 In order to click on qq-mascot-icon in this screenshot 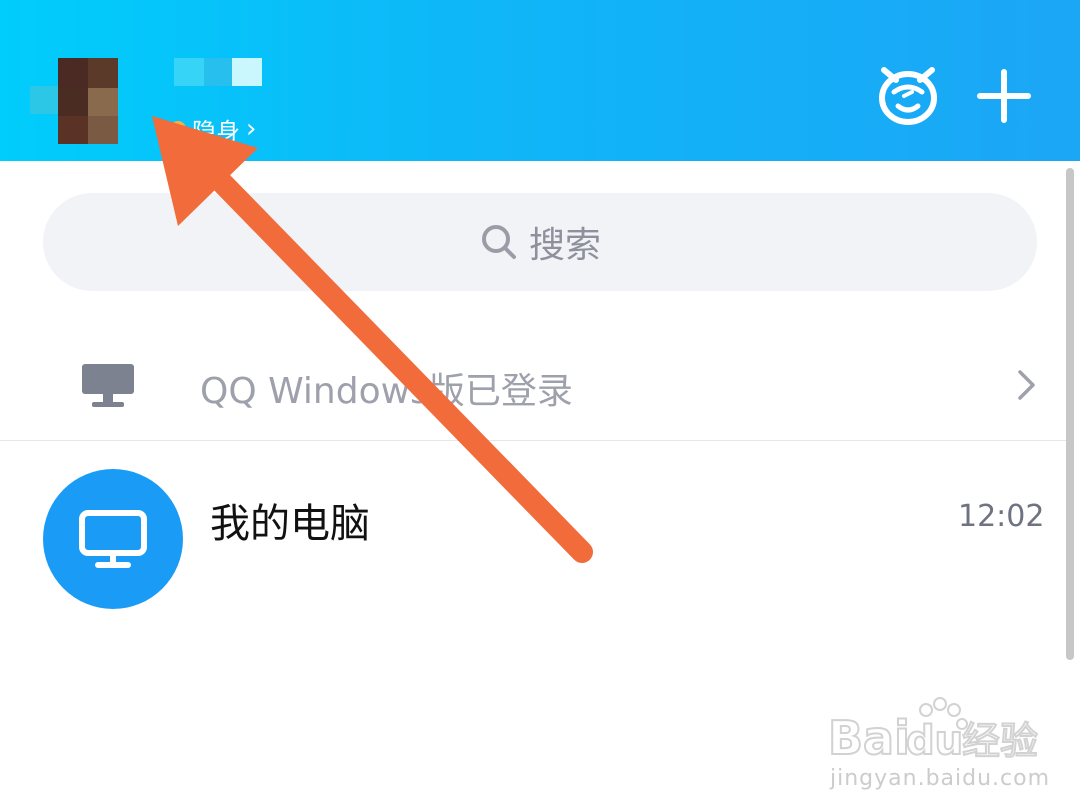, I will do `click(908, 94)`.